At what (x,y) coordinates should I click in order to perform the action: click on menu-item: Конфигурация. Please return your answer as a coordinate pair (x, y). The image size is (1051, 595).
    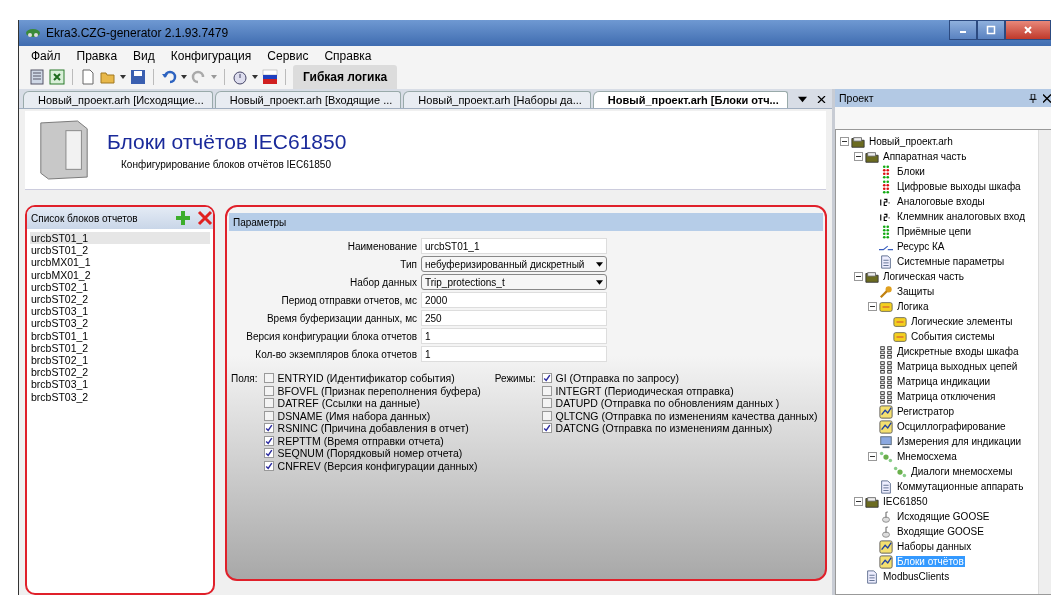
    Looking at the image, I should click on (211, 55).